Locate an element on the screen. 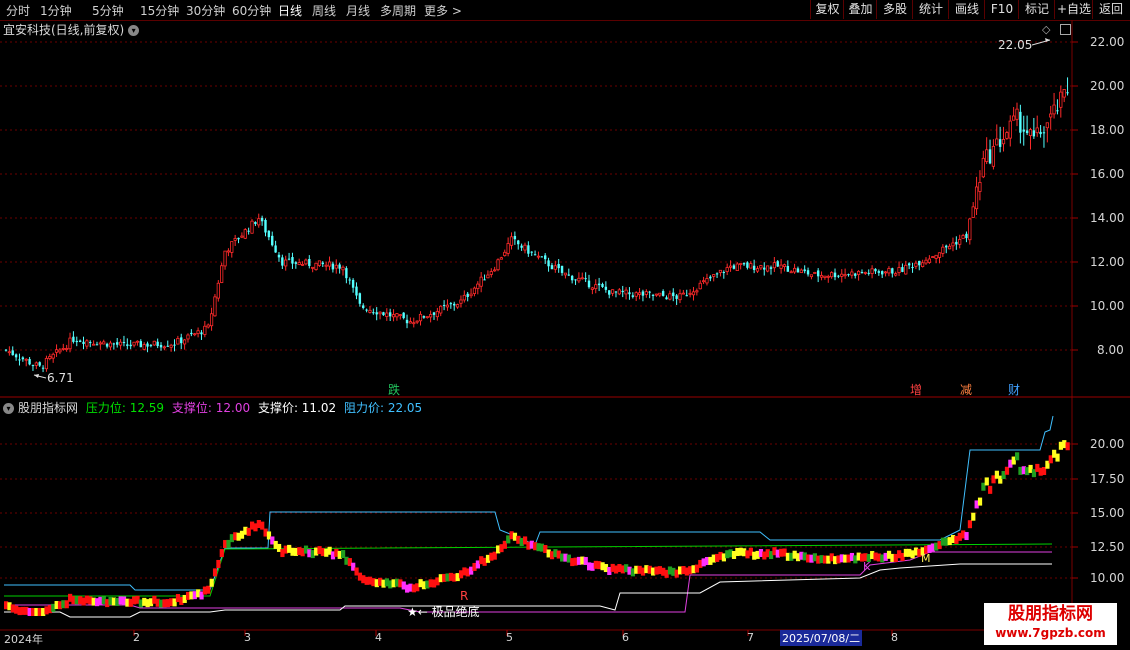 The height and width of the screenshot is (650, 1130). event-mark-increase: 增 is located at coordinates (916, 389).